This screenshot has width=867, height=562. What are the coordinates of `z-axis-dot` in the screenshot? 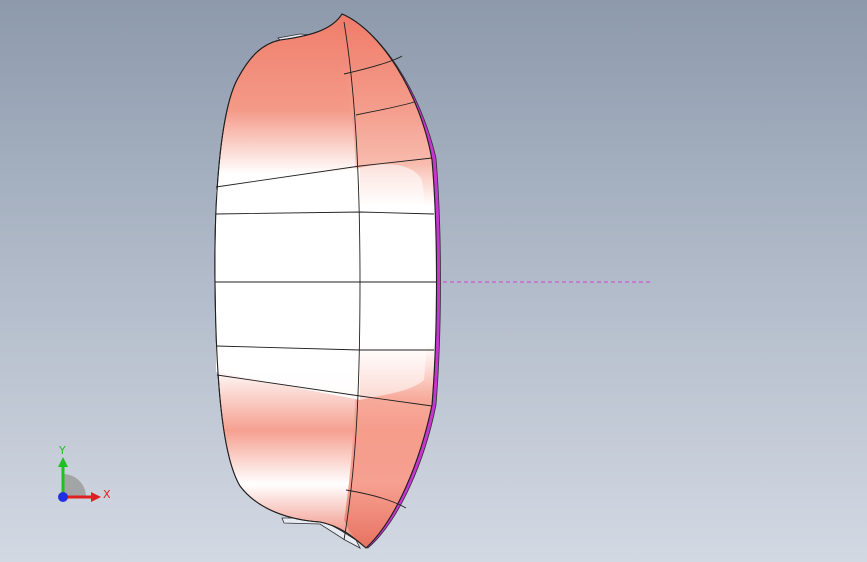 It's located at (63, 497).